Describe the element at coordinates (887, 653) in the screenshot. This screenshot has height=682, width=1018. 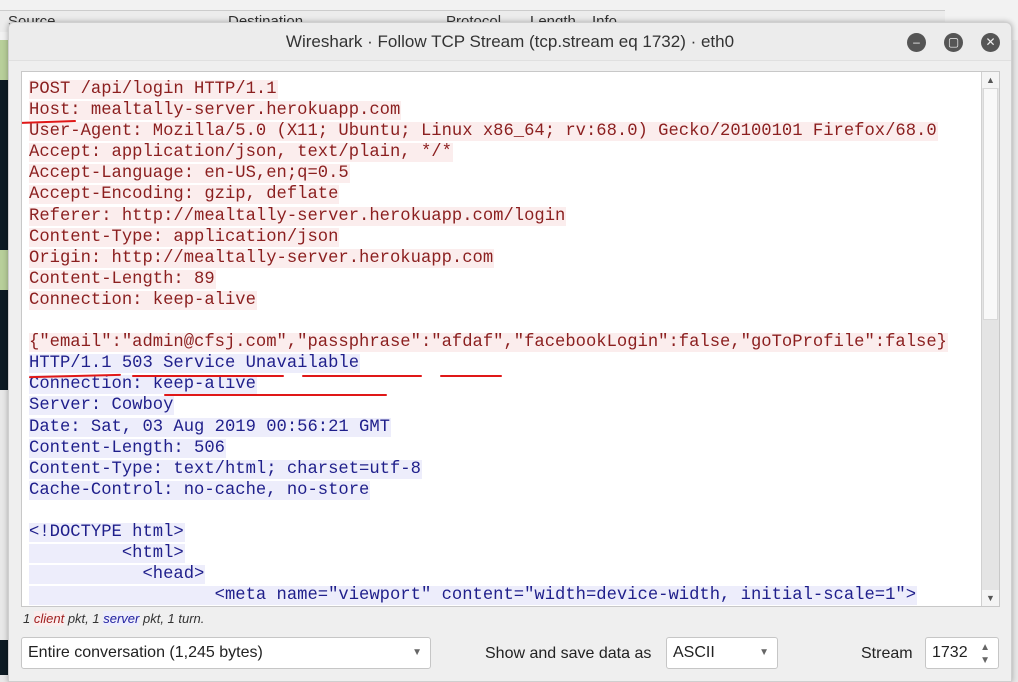
I see `stream-label: Stream` at that location.